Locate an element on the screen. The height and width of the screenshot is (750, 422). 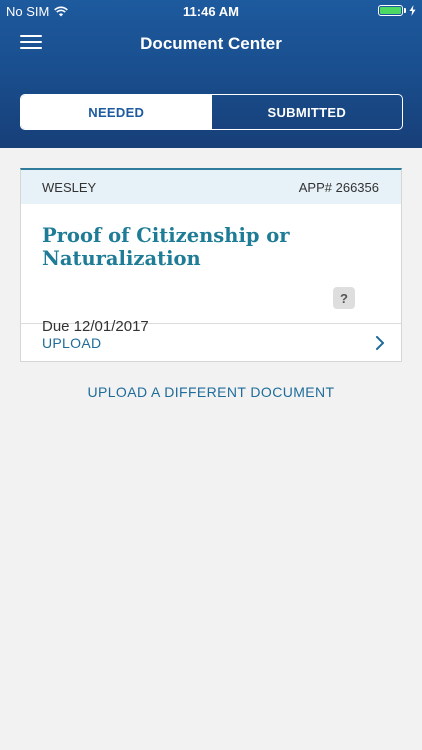
app-number: APP# 266356 is located at coordinates (338, 187).